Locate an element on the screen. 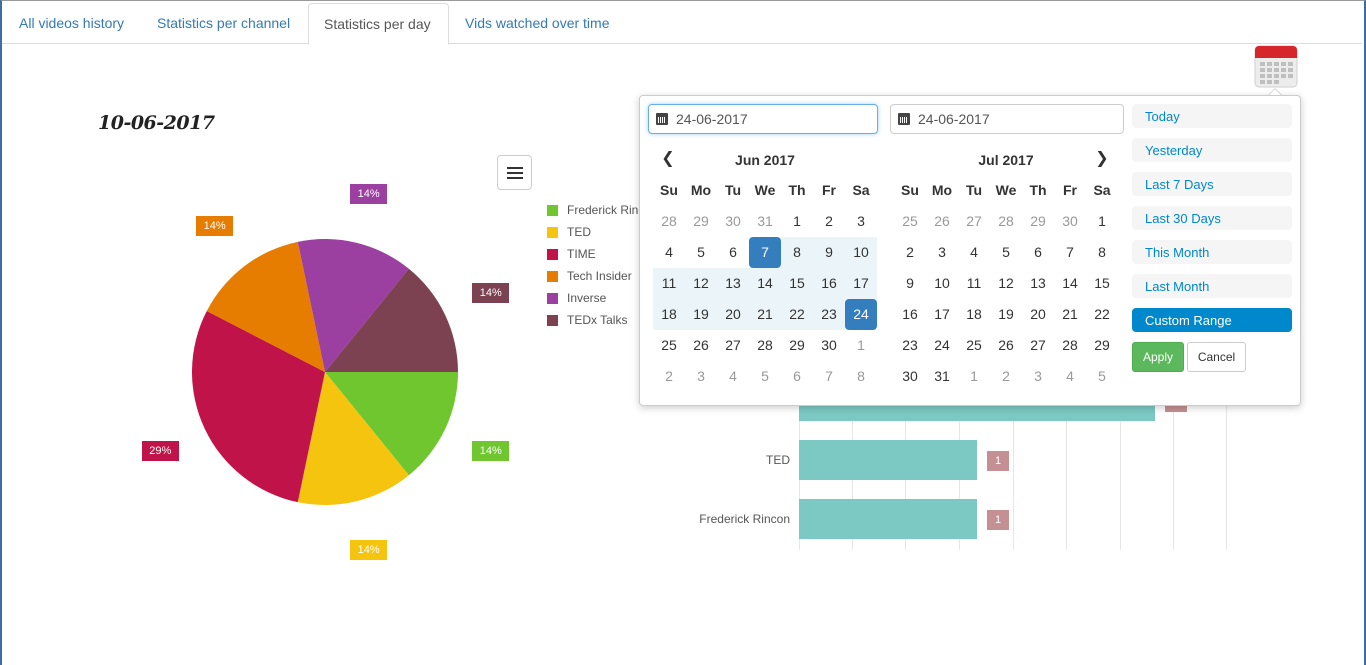 The image size is (1366, 665). start-date-input: 24-06-2017 is located at coordinates (763, 119).